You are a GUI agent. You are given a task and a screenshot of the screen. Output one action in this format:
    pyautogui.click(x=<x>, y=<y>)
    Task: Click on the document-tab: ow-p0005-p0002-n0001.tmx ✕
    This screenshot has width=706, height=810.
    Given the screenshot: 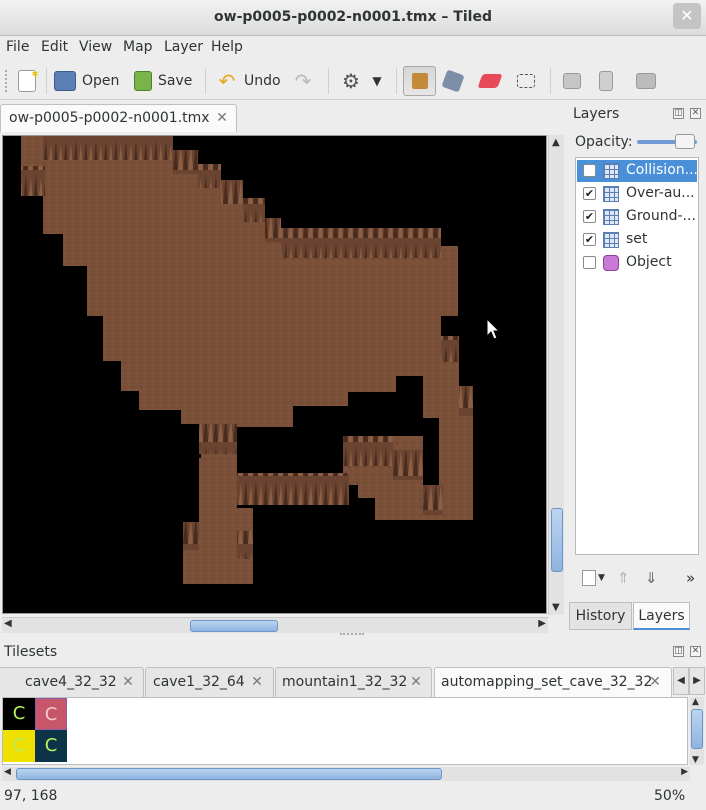 What is the action you would take?
    pyautogui.click(x=118, y=118)
    